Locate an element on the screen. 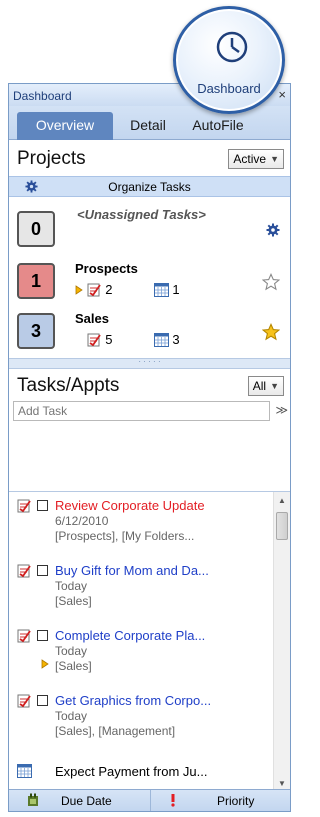 The height and width of the screenshot is (817, 320). tasks-filter-value: All is located at coordinates (259, 386).